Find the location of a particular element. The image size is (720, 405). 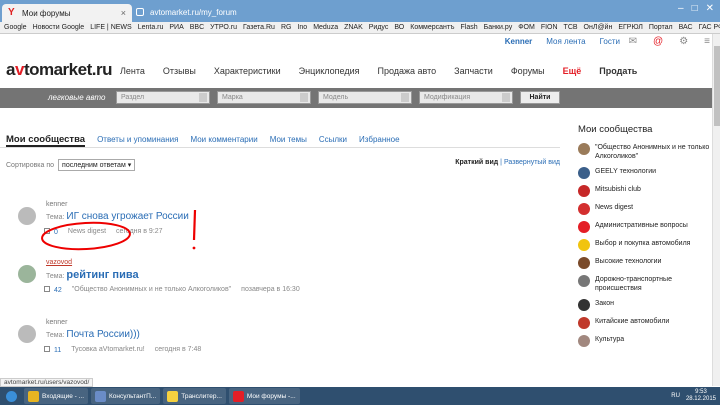

start-button is located at coordinates (11, 396).